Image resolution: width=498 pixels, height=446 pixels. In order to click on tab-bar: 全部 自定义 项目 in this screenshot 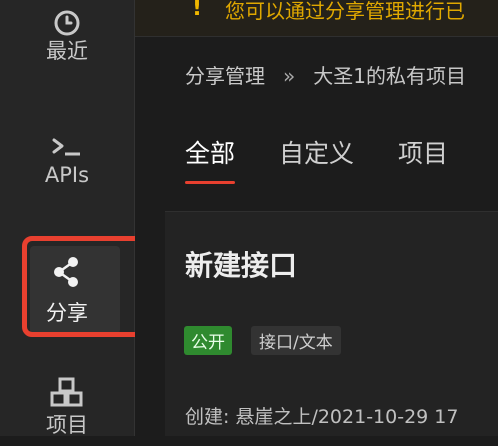, I will do `click(334, 159)`.